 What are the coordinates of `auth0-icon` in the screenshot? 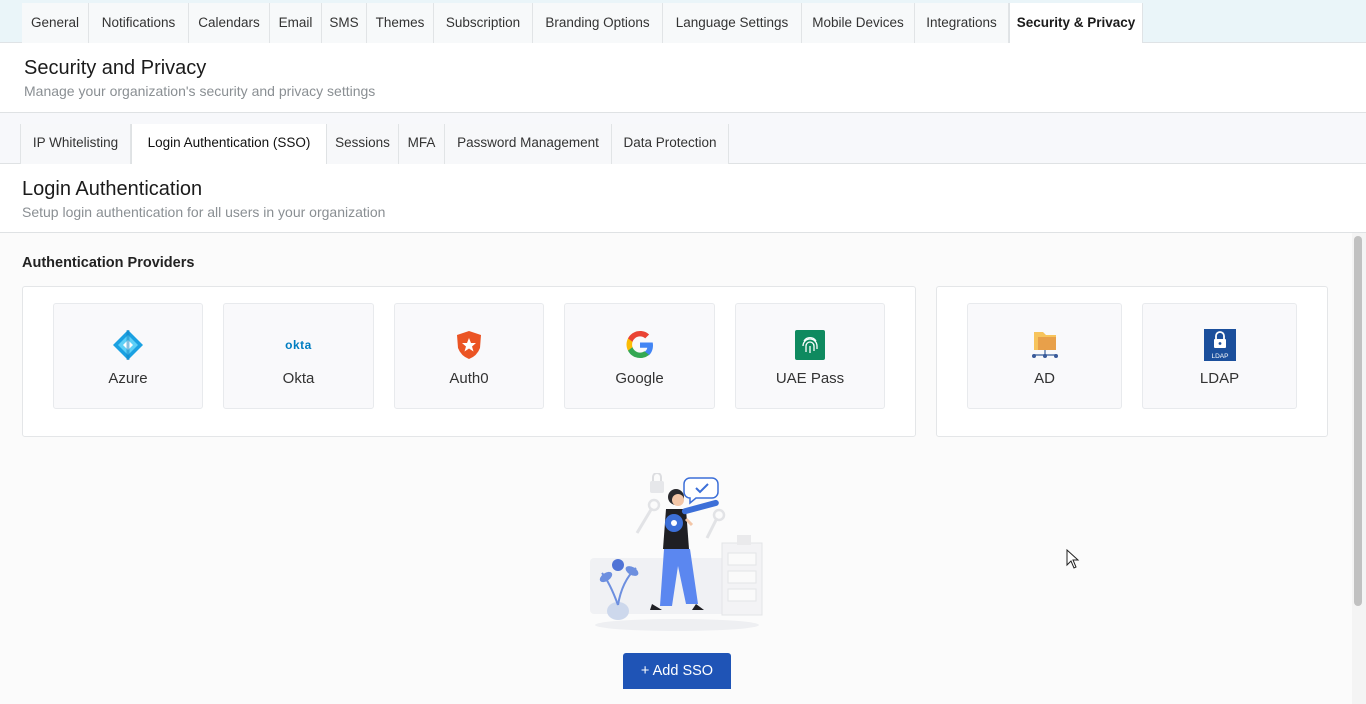 It's located at (469, 345).